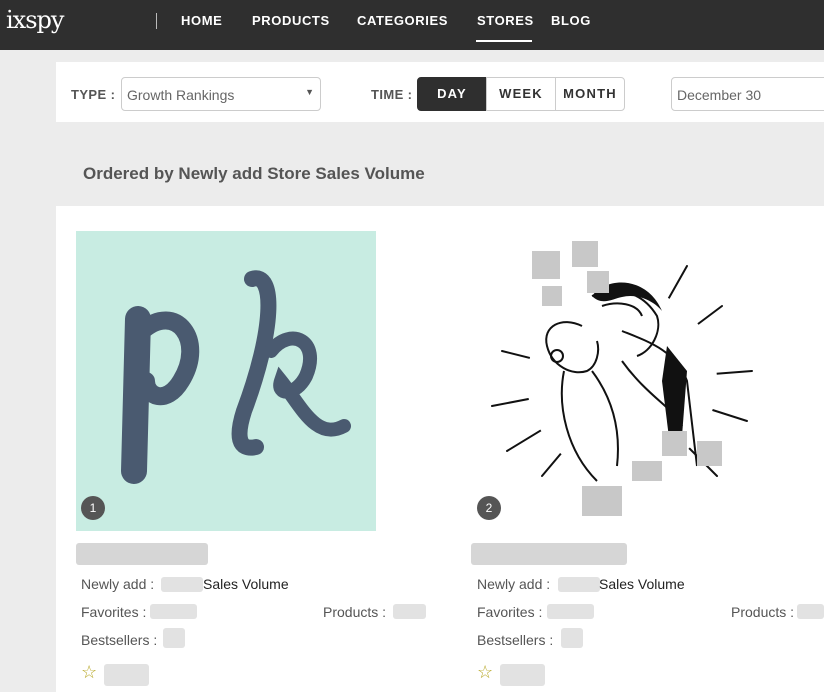  What do you see at coordinates (452, 94) in the screenshot?
I see `time-day-button: DAY` at bounding box center [452, 94].